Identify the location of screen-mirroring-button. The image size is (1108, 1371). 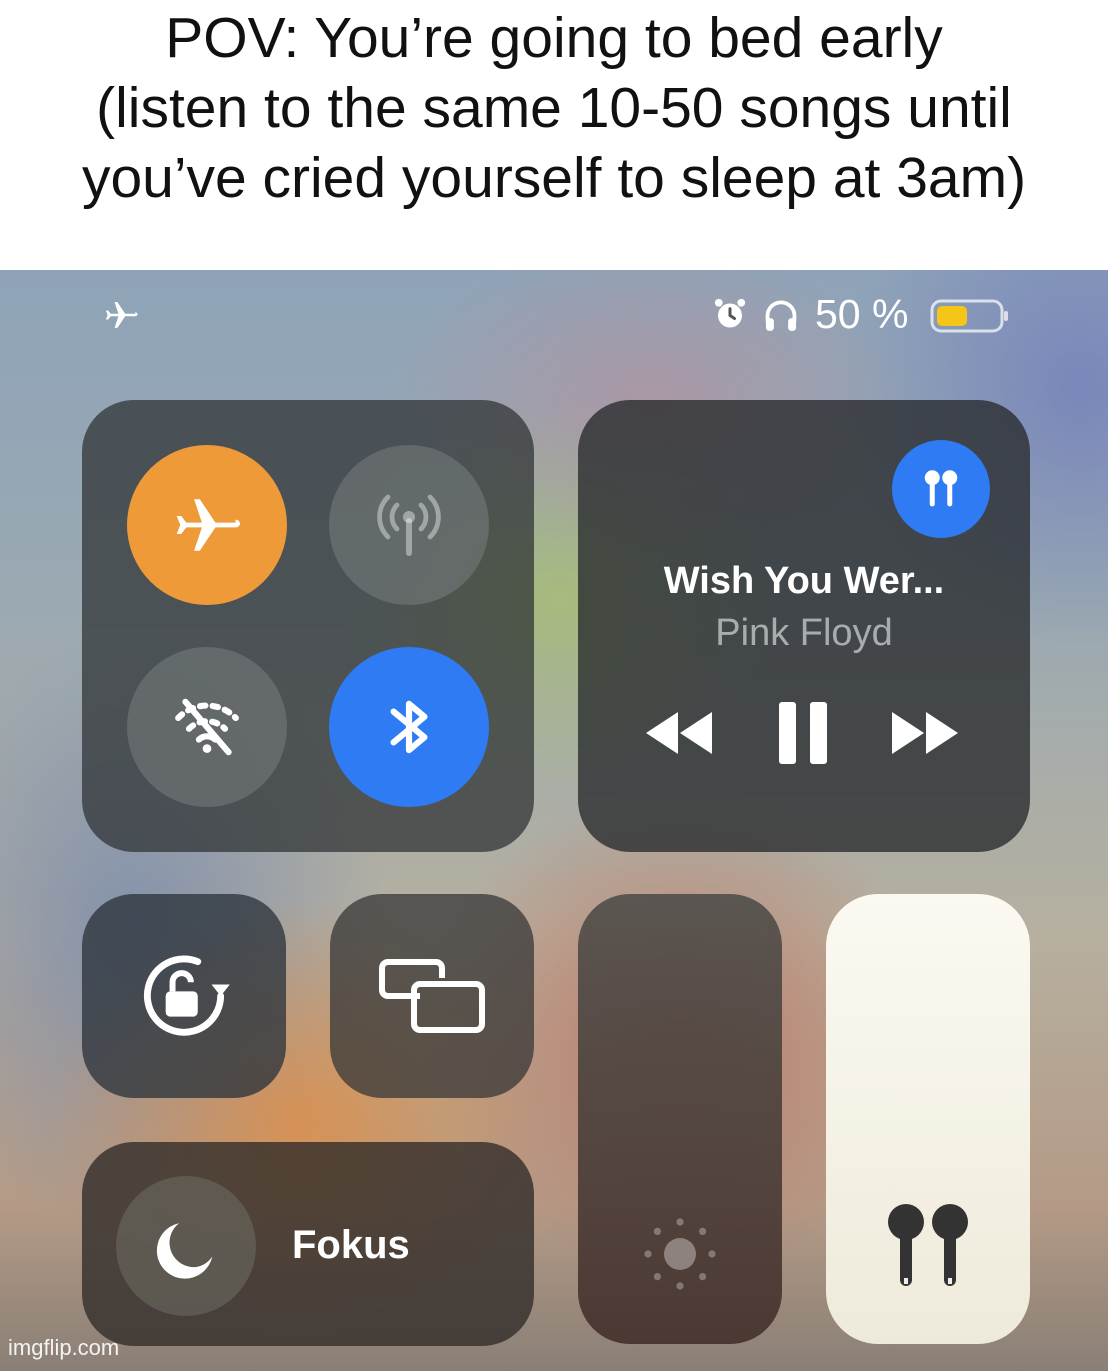
(432, 996).